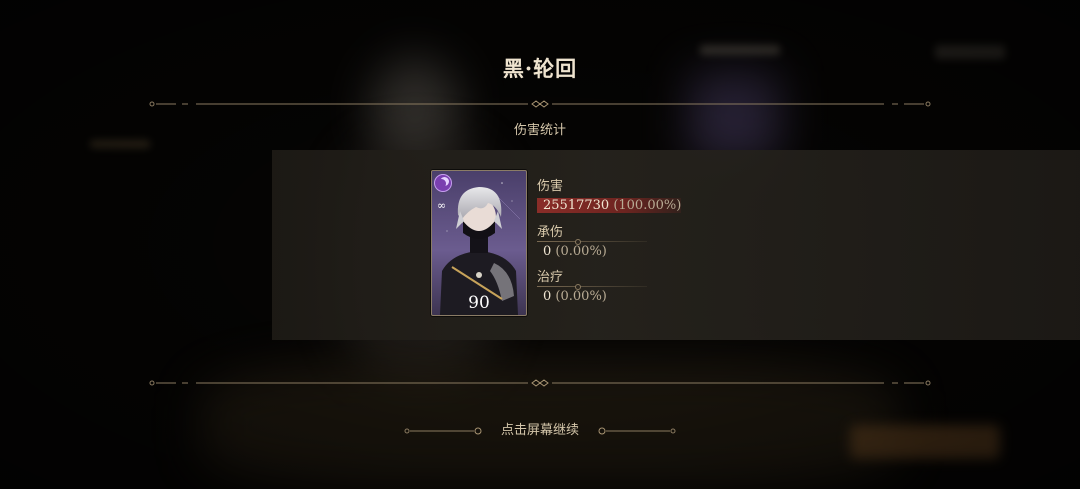  What do you see at coordinates (442, 205) in the screenshot?
I see `link-icon: ∞` at bounding box center [442, 205].